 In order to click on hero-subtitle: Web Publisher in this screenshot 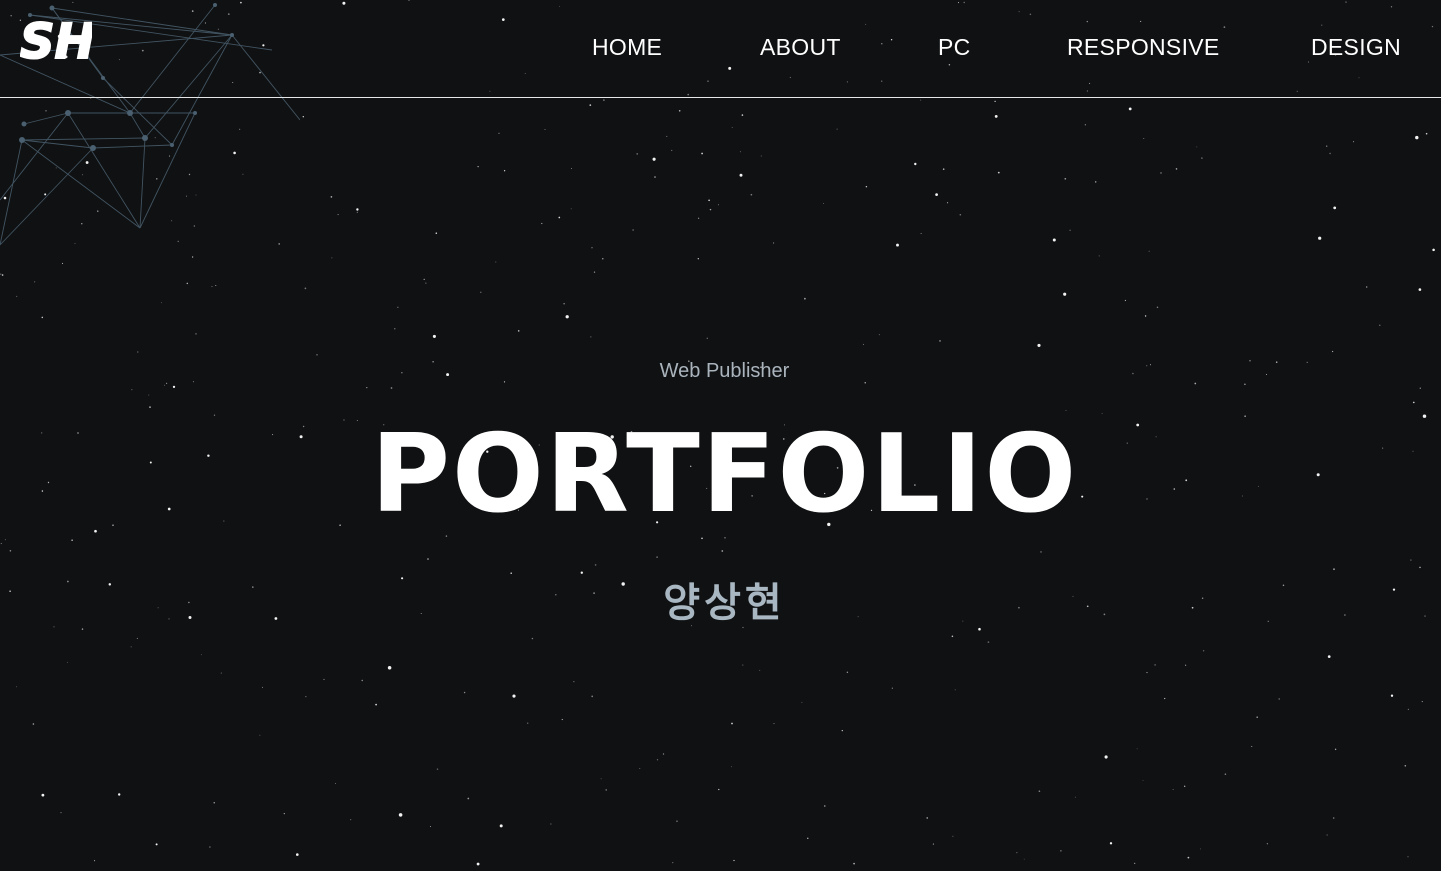, I will do `click(724, 371)`.